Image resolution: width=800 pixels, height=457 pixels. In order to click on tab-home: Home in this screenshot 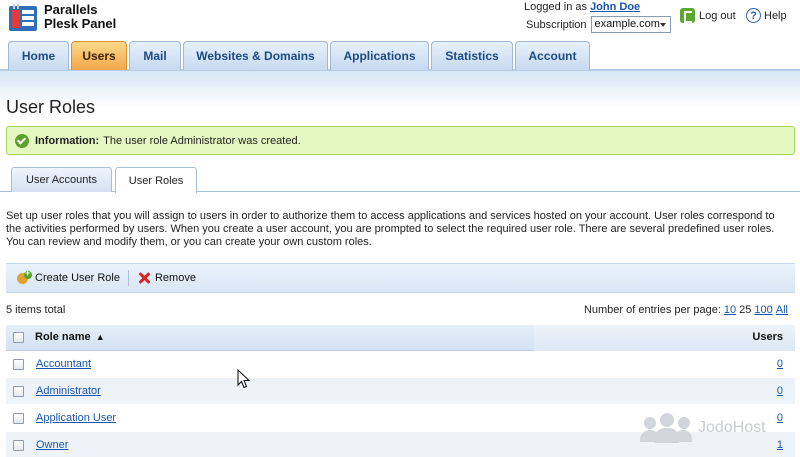, I will do `click(38, 55)`.